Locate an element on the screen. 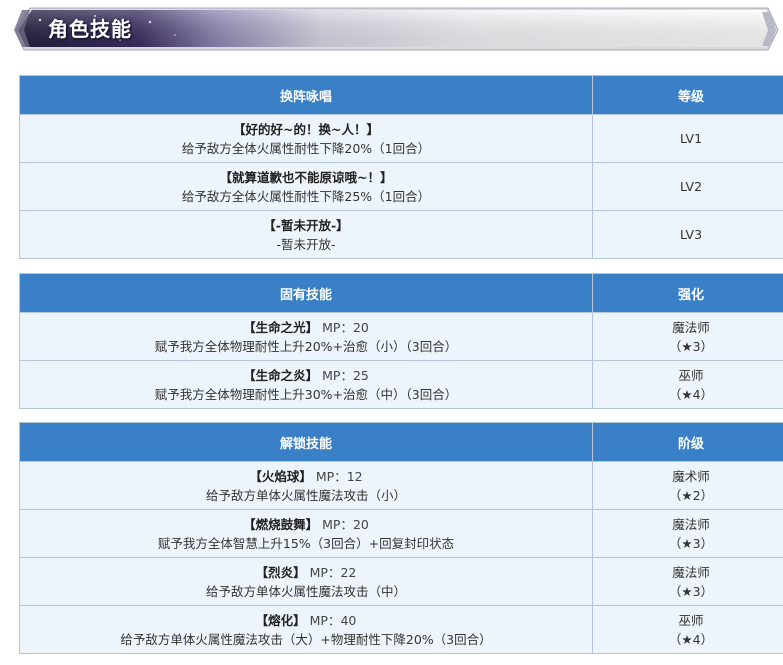 The width and height of the screenshot is (783, 665). table-row: 【烈炎】 MP：22 给予敌方单体火属性魔法攻击（中） 魔法师 （★3） is located at coordinates (401, 581).